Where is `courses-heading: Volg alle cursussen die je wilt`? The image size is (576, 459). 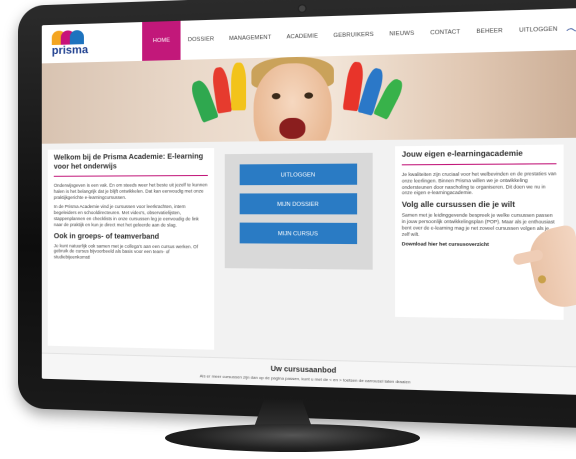
courses-heading: Volg alle cursussen die je wilt is located at coordinates (458, 205).